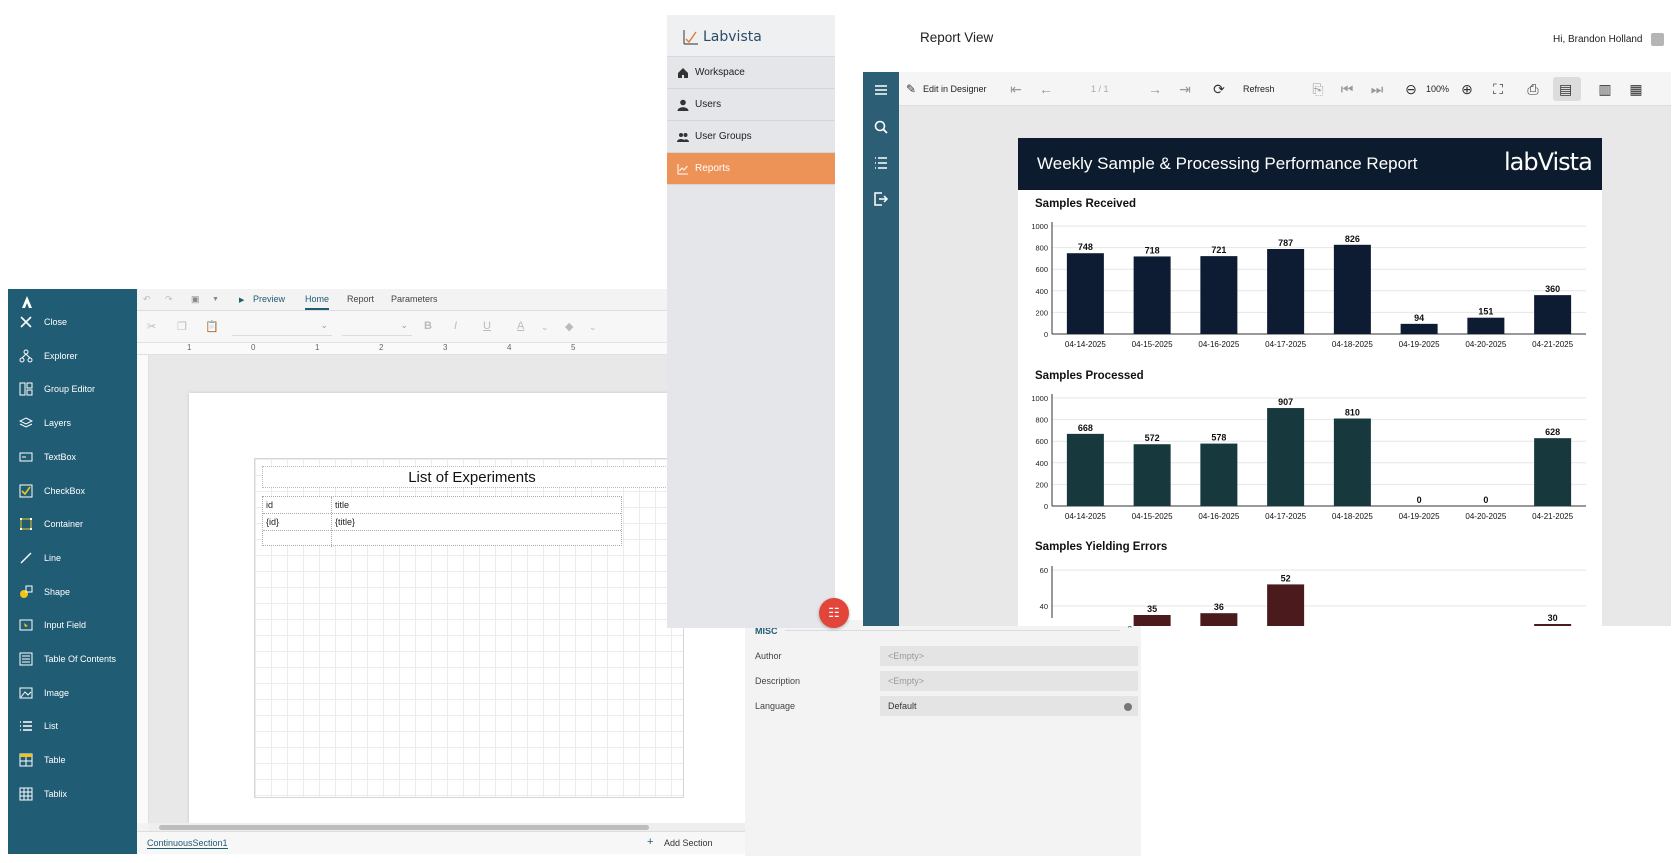 The image size is (1680, 863). What do you see at coordinates (1185, 89) in the screenshot?
I see `last-page-icon: ⇥` at bounding box center [1185, 89].